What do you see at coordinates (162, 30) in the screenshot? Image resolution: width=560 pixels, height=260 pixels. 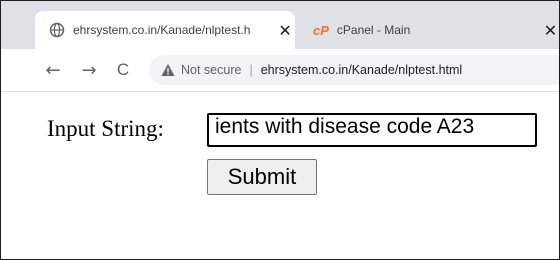 I see `tab-title: ehrsystem.co.in/Kanade/nlptest.h` at bounding box center [162, 30].